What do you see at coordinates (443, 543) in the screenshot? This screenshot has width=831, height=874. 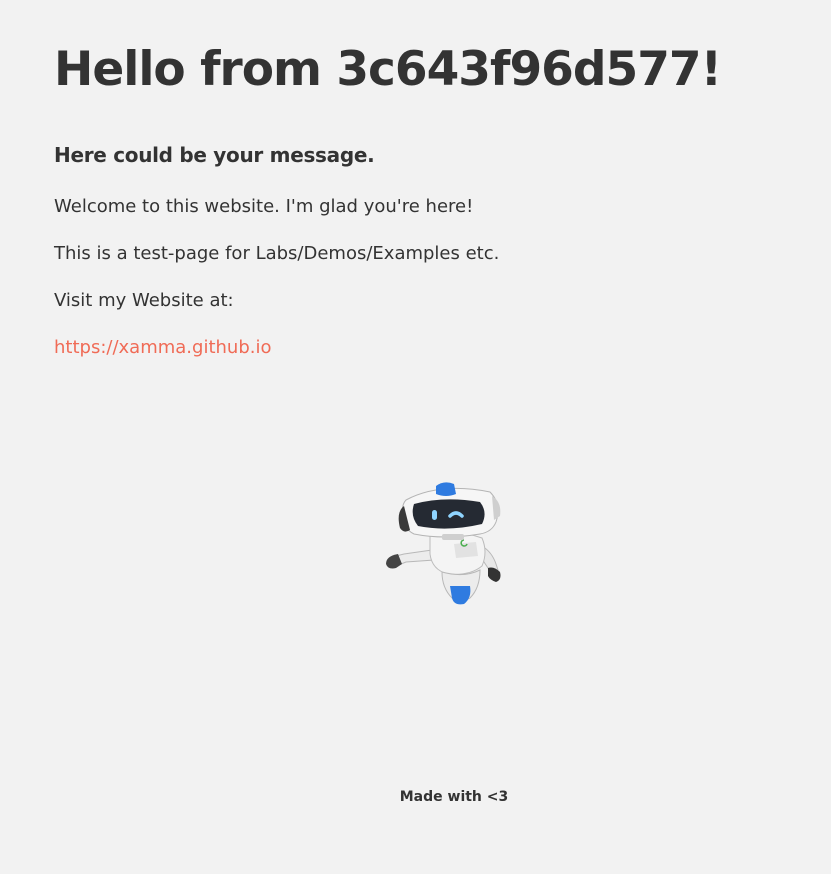 I see `robot-icon` at bounding box center [443, 543].